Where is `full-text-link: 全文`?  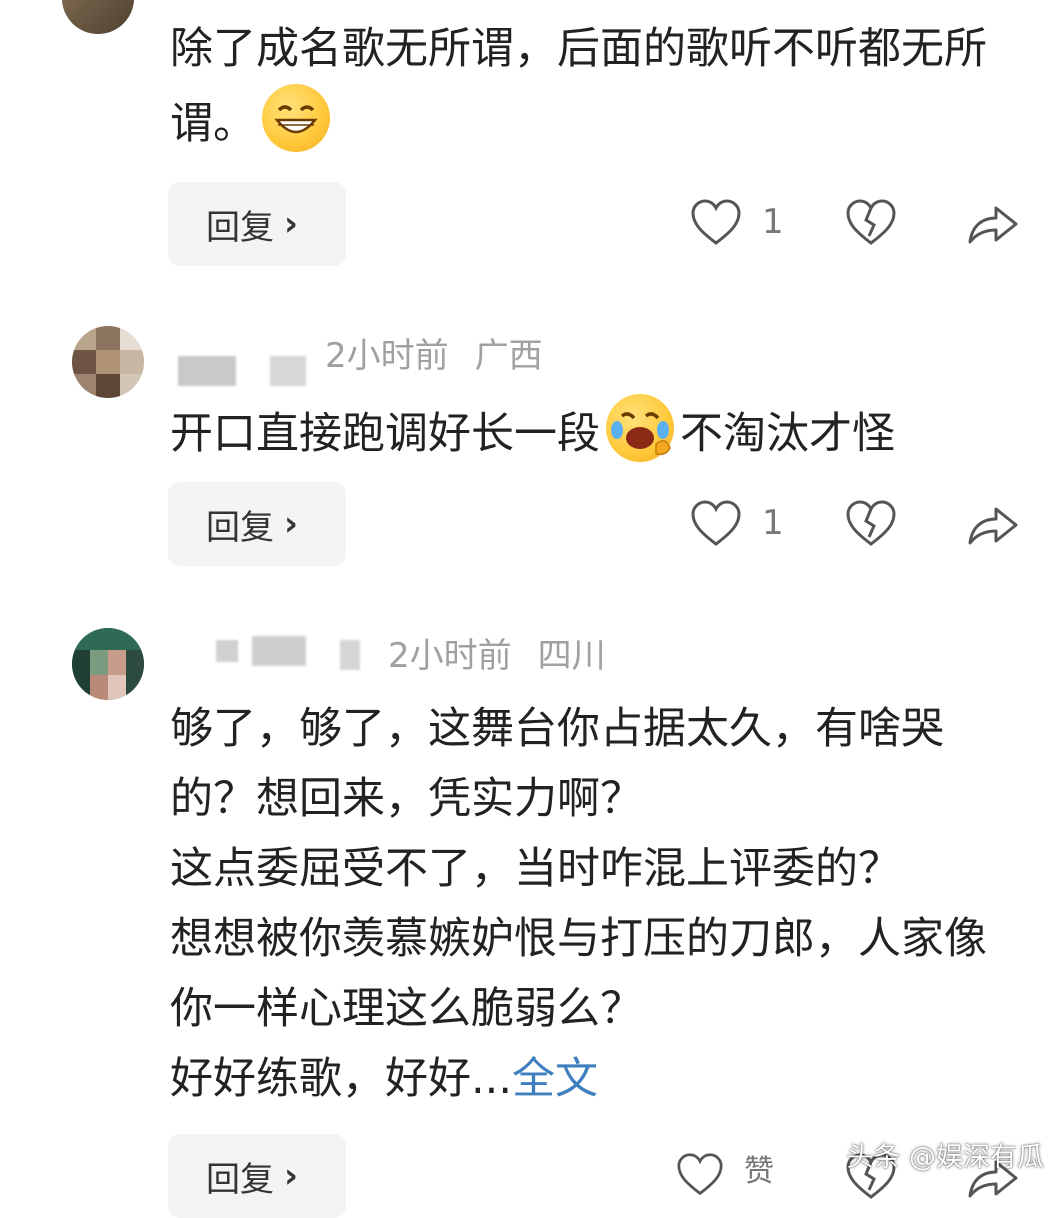 full-text-link: 全文 is located at coordinates (555, 1079).